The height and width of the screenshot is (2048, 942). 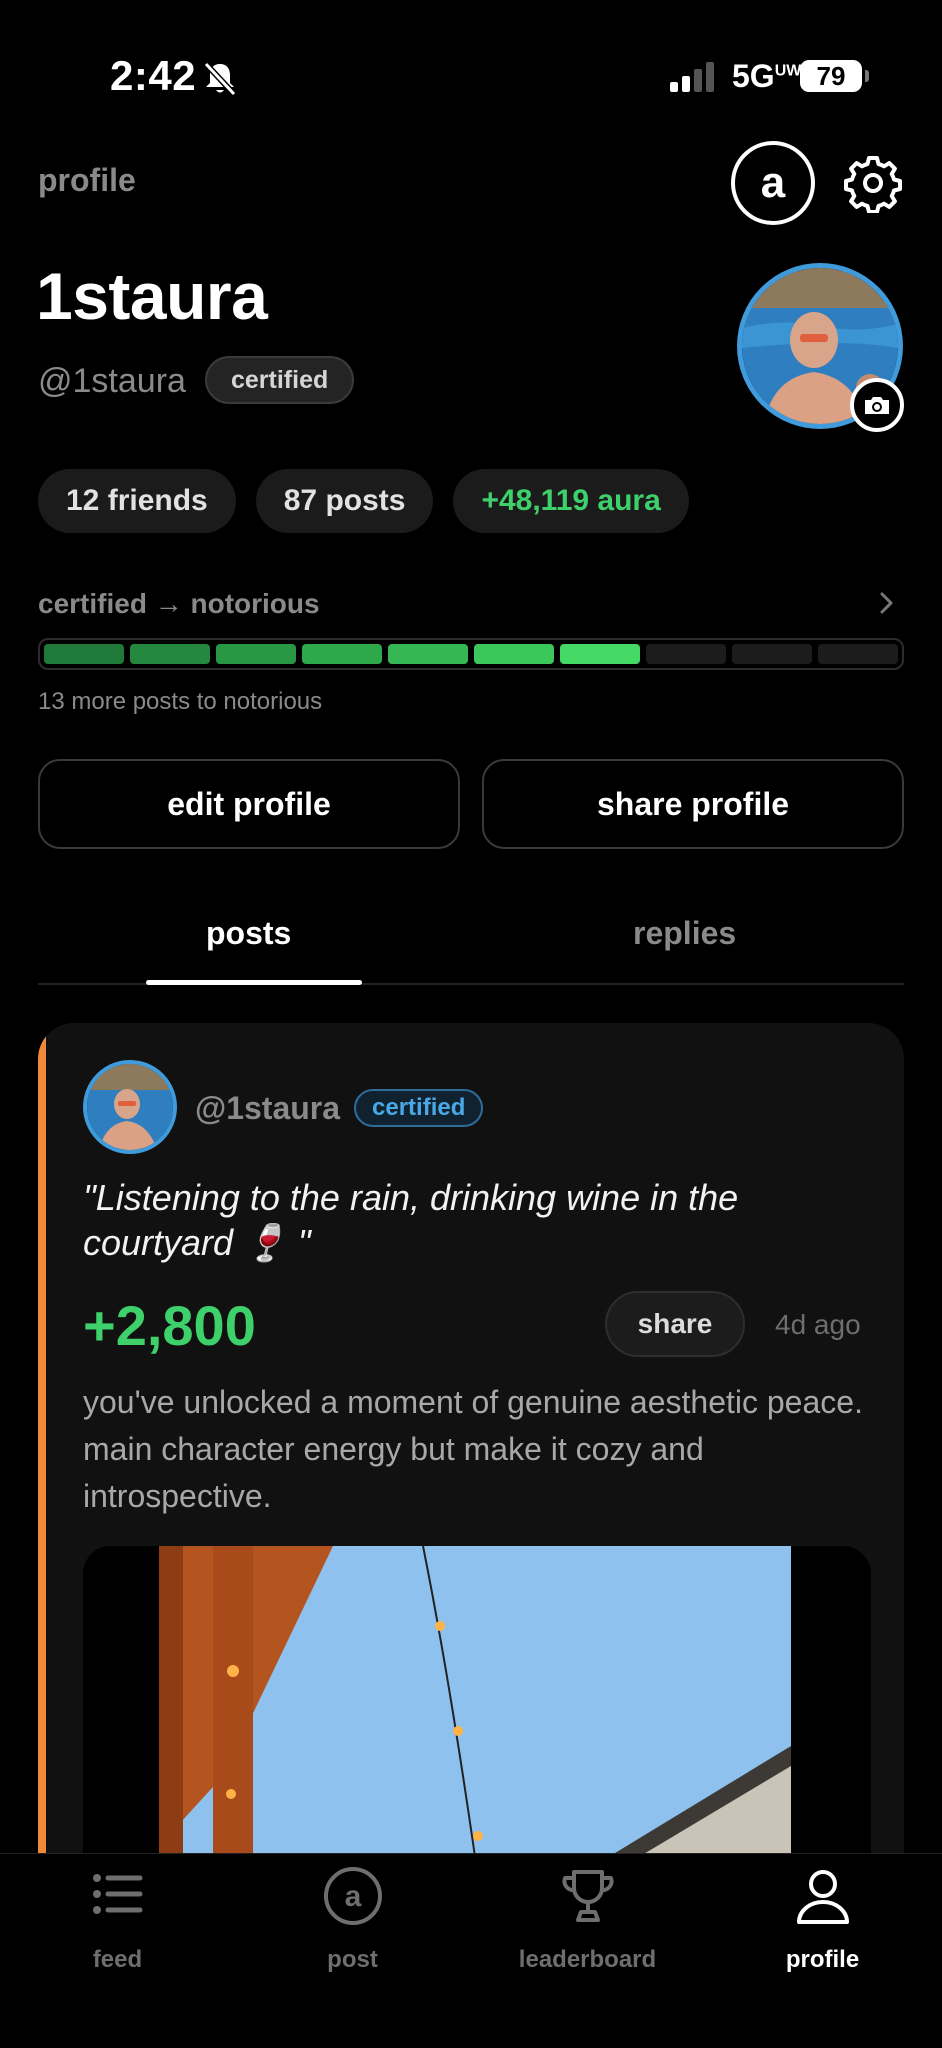 I want to click on post-avatar, so click(x=130, y=1107).